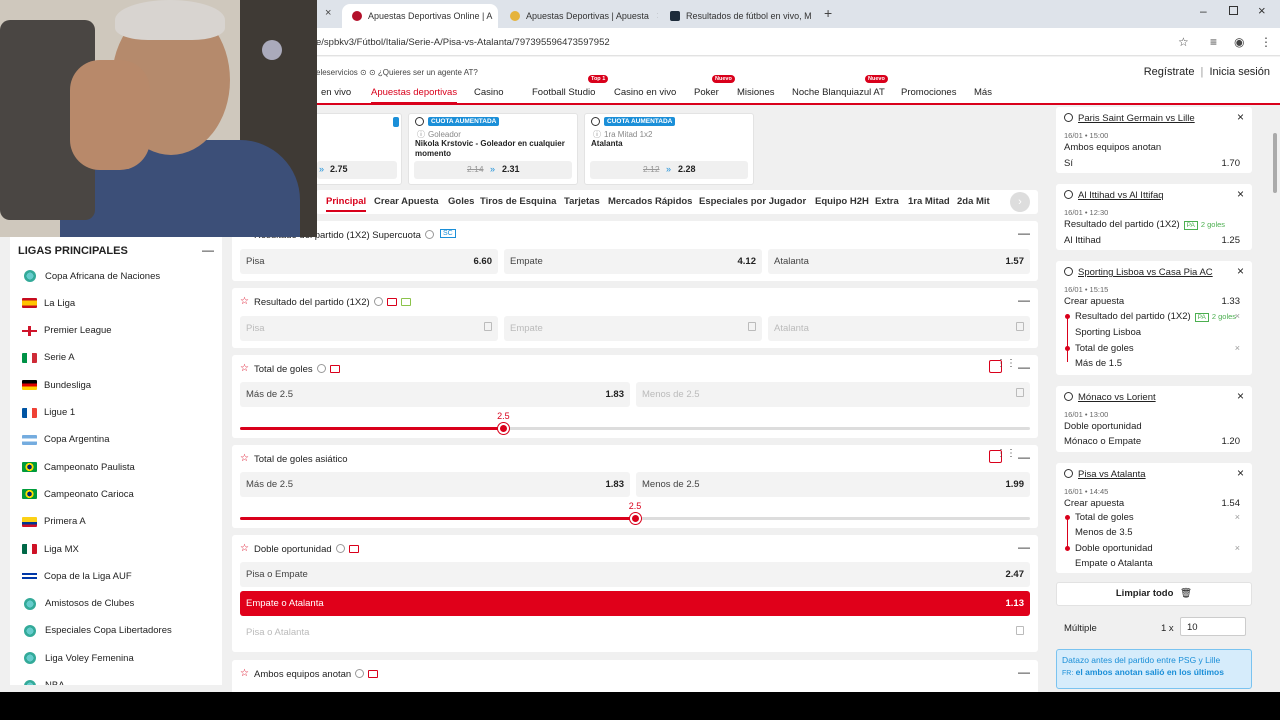 The height and width of the screenshot is (720, 1280). Describe the element at coordinates (518, 201) in the screenshot. I see `market-tab: Tiros de Esquina` at that location.